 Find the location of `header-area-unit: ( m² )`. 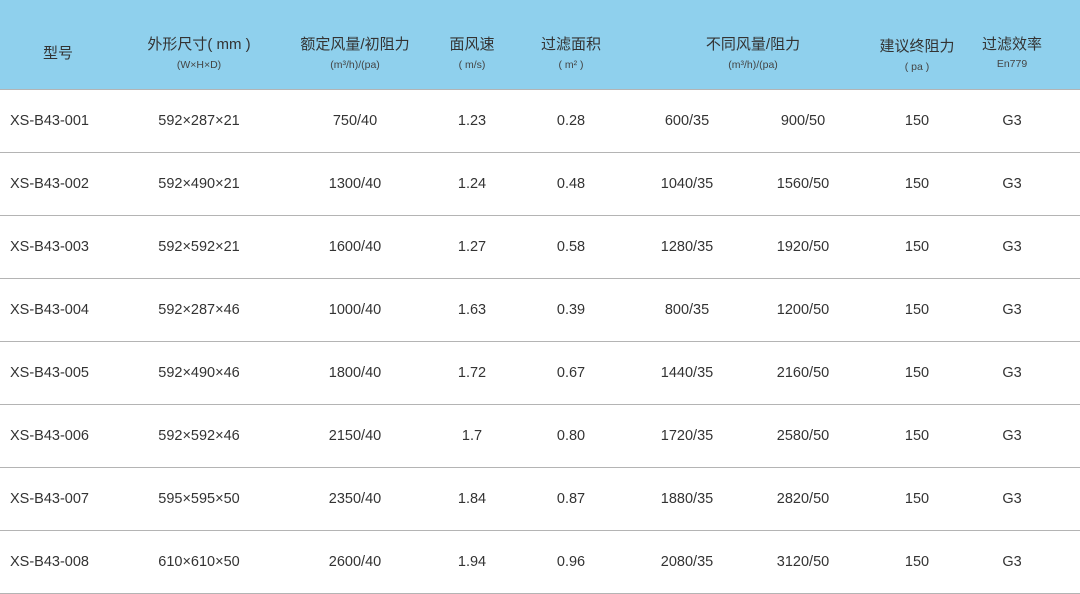

header-area-unit: ( m² ) is located at coordinates (571, 65).